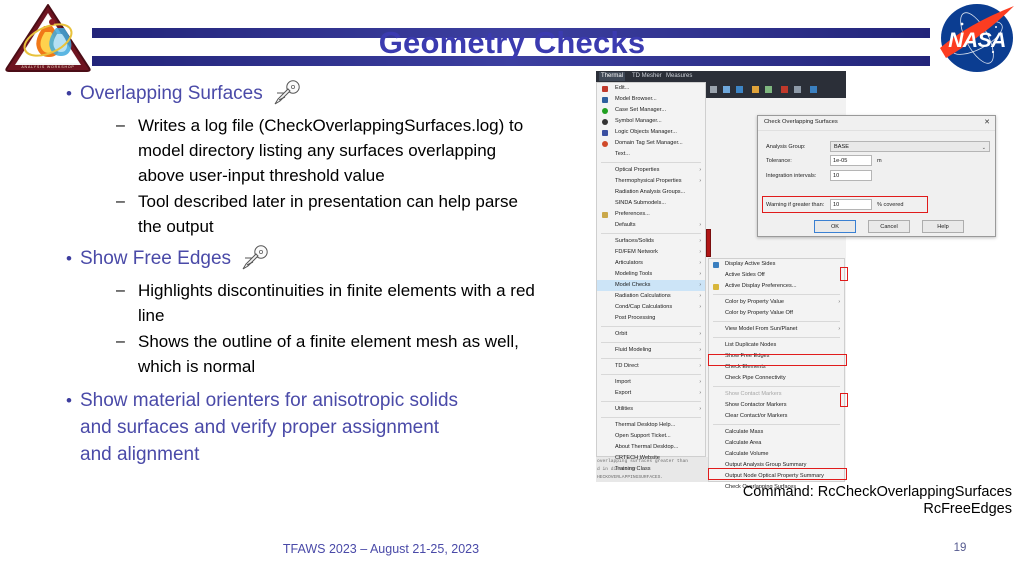 Image resolution: width=1024 pixels, height=576 pixels. I want to click on menubar-item-measures: Measures, so click(679, 76).